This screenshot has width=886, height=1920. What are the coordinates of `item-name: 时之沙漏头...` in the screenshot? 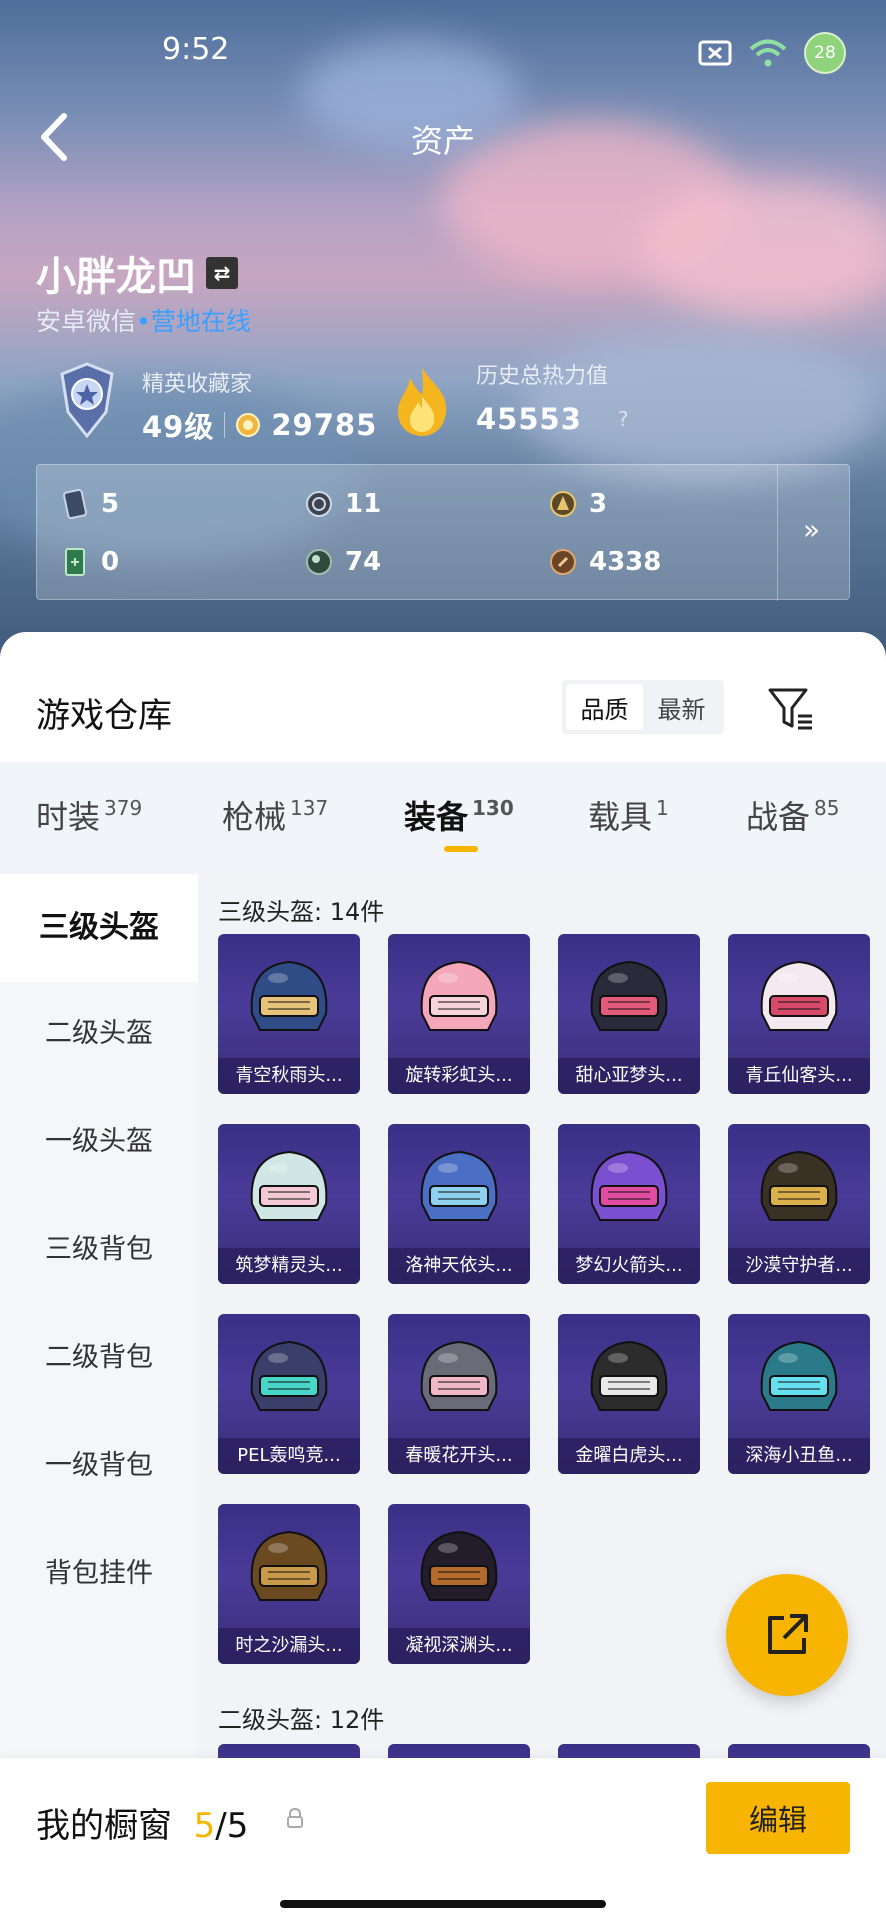 It's located at (289, 1646).